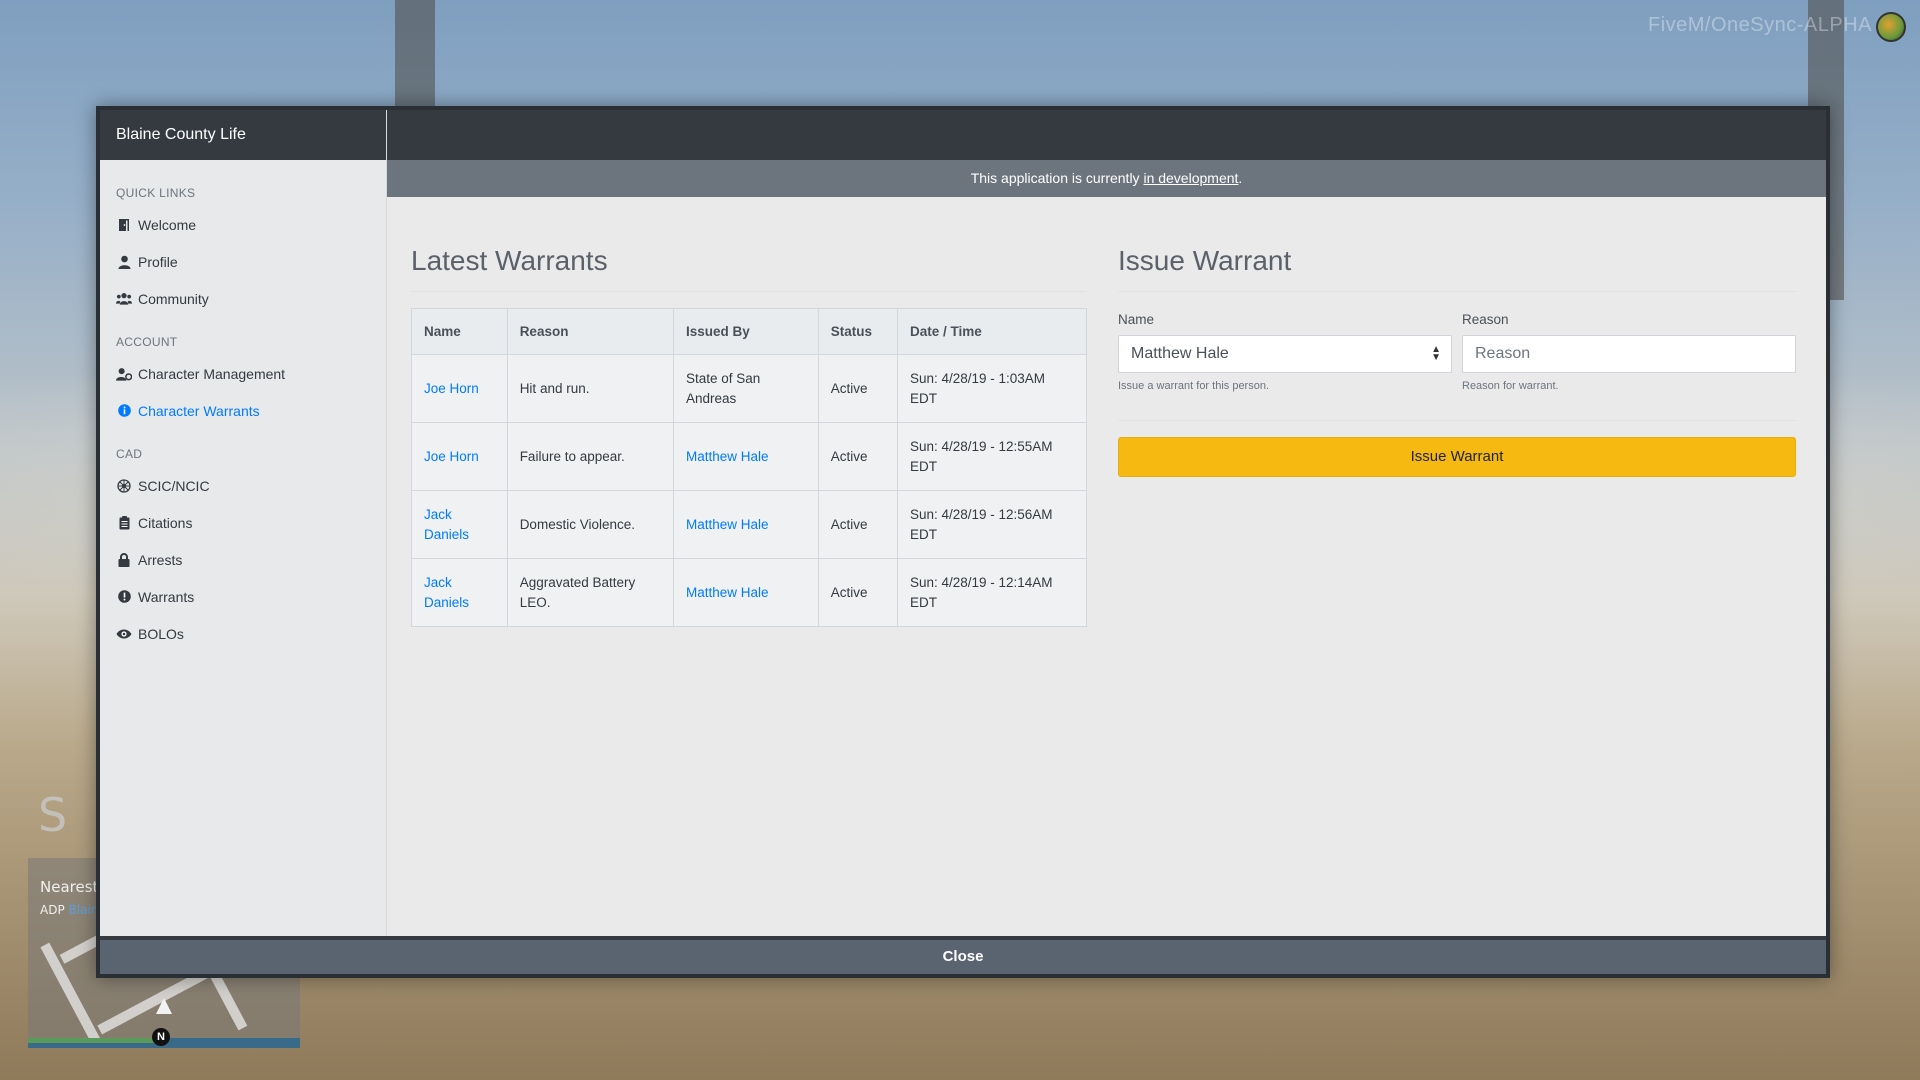  I want to click on name-cell: Joe Horn, so click(459, 456).